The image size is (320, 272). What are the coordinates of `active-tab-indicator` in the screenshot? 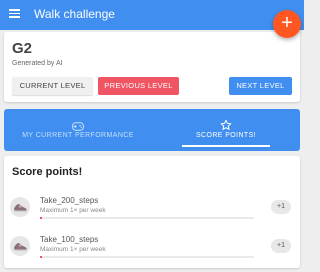 It's located at (226, 146).